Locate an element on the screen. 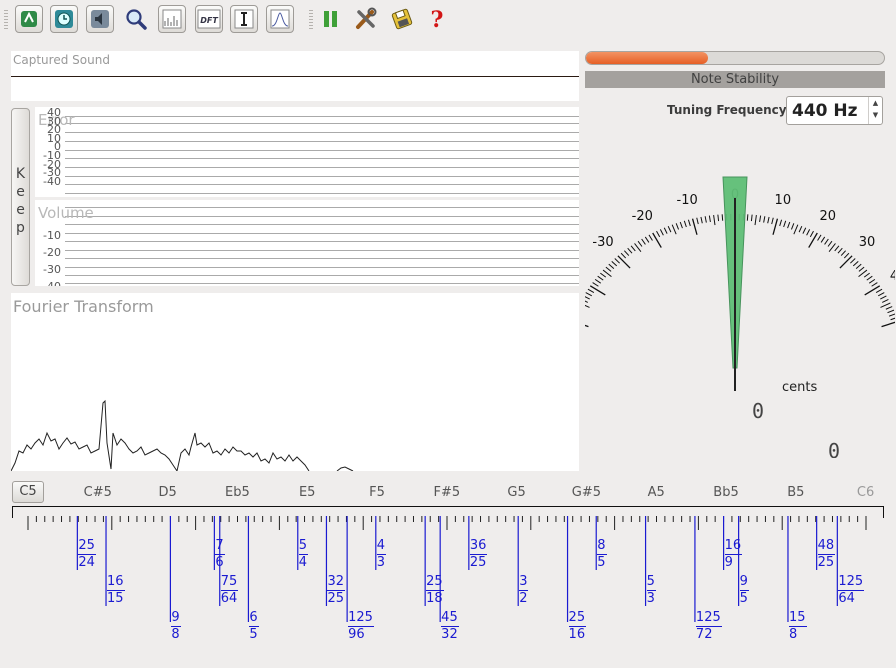 The width and height of the screenshot is (896, 668). interval-ratio: 16 9 is located at coordinates (733, 554).